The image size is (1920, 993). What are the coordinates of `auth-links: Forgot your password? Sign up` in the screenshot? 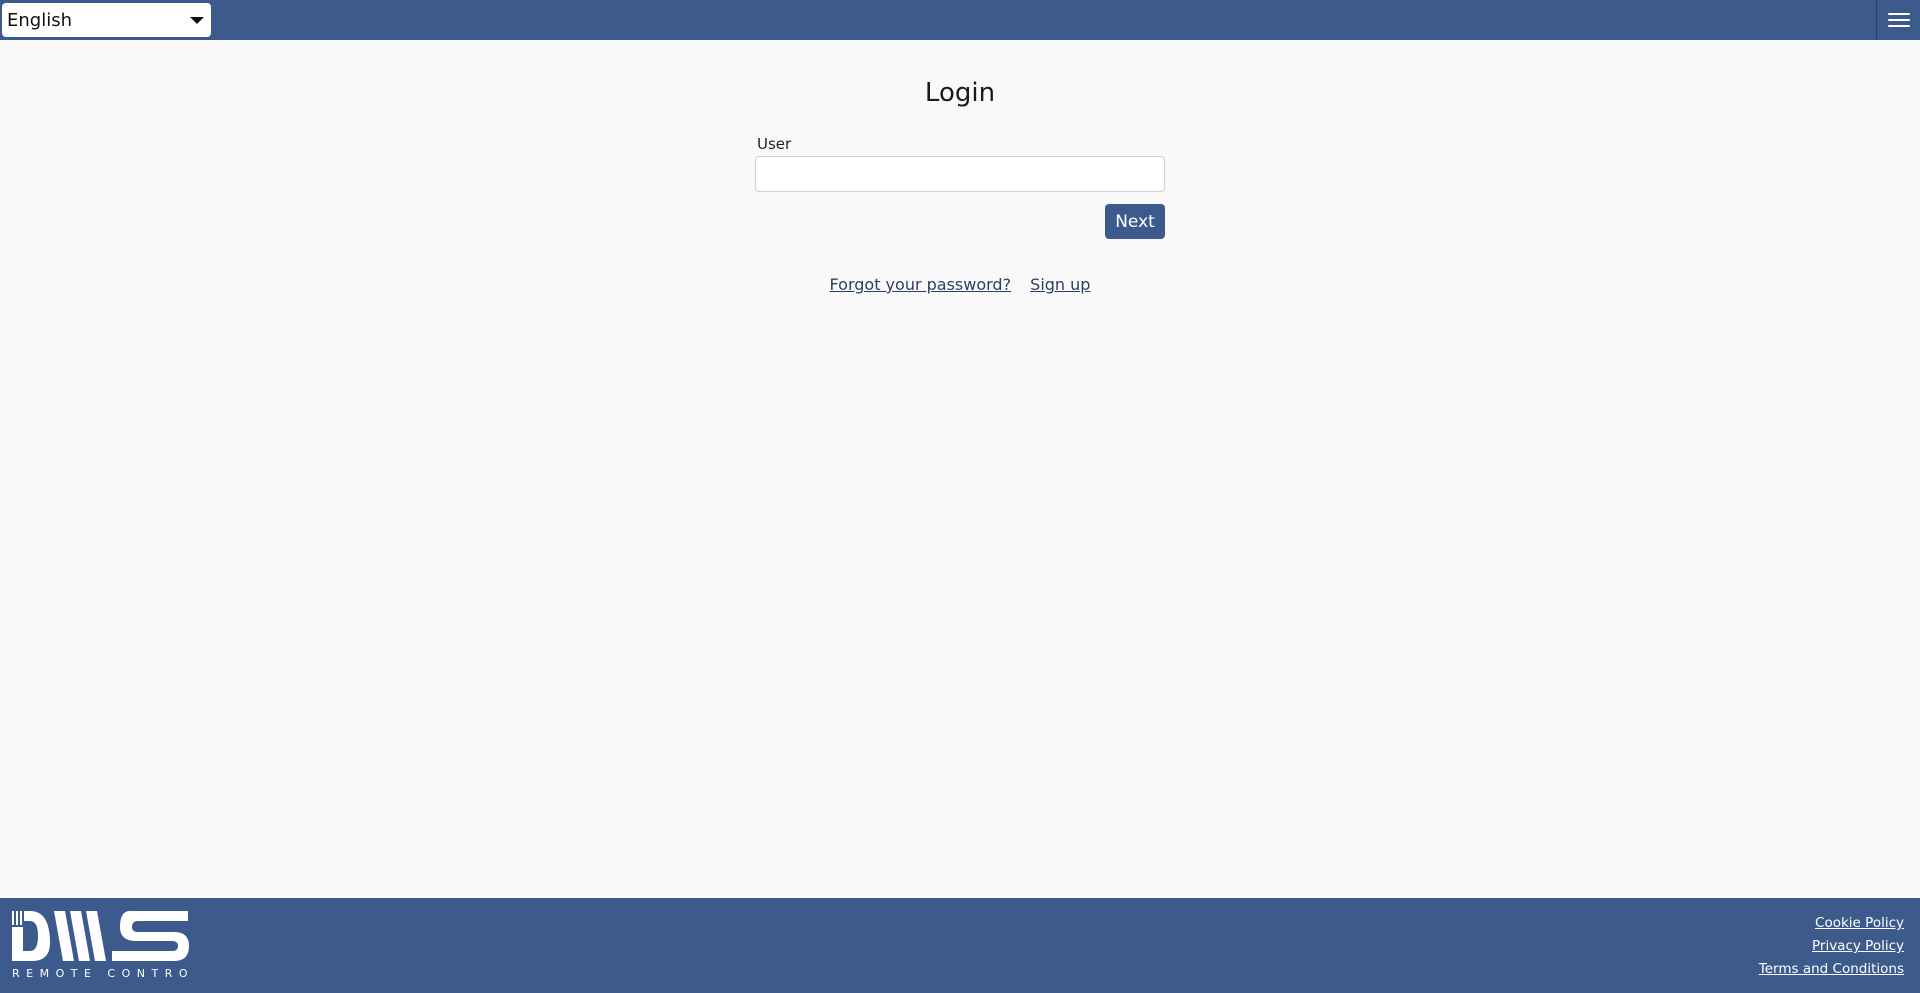 It's located at (960, 284).